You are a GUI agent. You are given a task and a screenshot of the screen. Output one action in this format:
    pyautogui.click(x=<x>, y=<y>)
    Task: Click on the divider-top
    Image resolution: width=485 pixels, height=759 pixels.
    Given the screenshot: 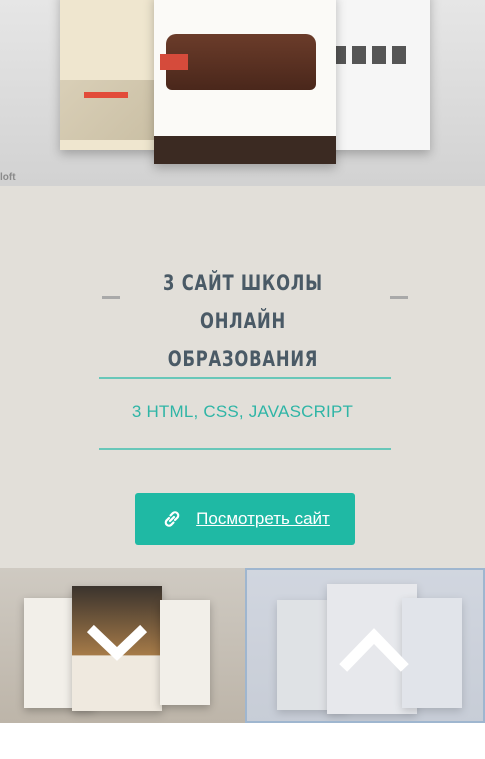 What is the action you would take?
    pyautogui.click(x=245, y=378)
    